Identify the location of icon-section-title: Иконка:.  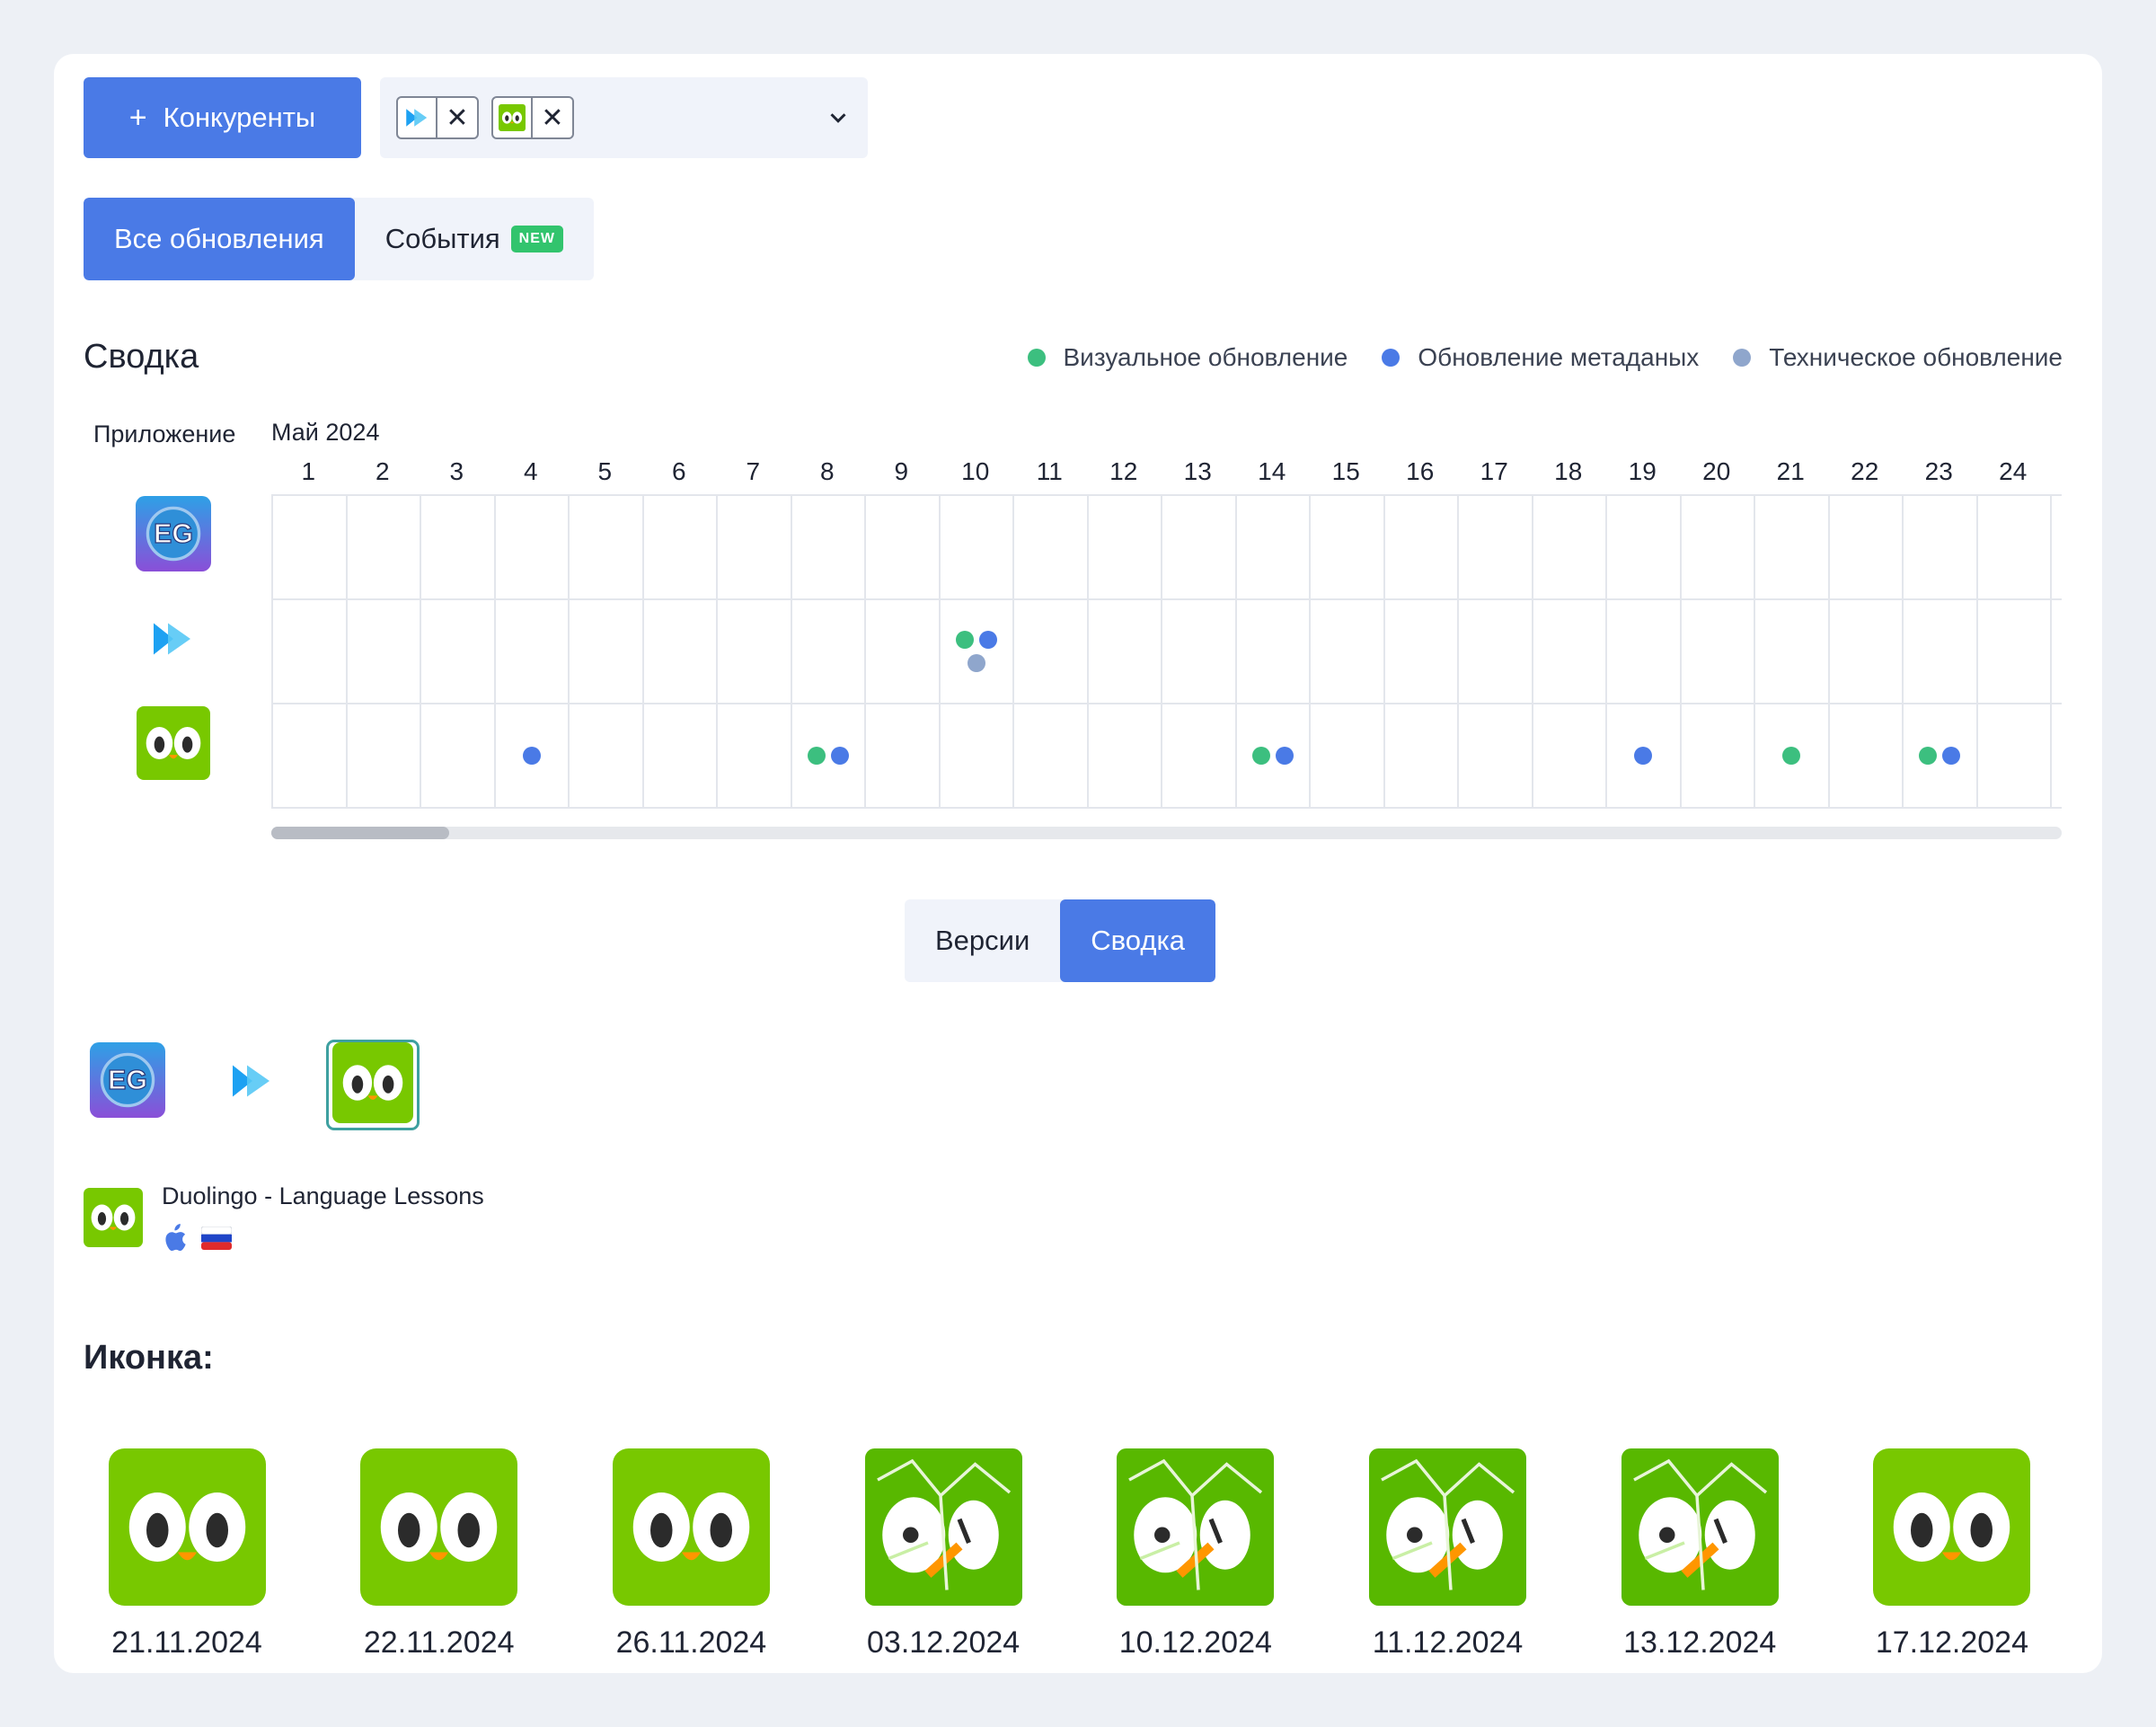
(149, 1358).